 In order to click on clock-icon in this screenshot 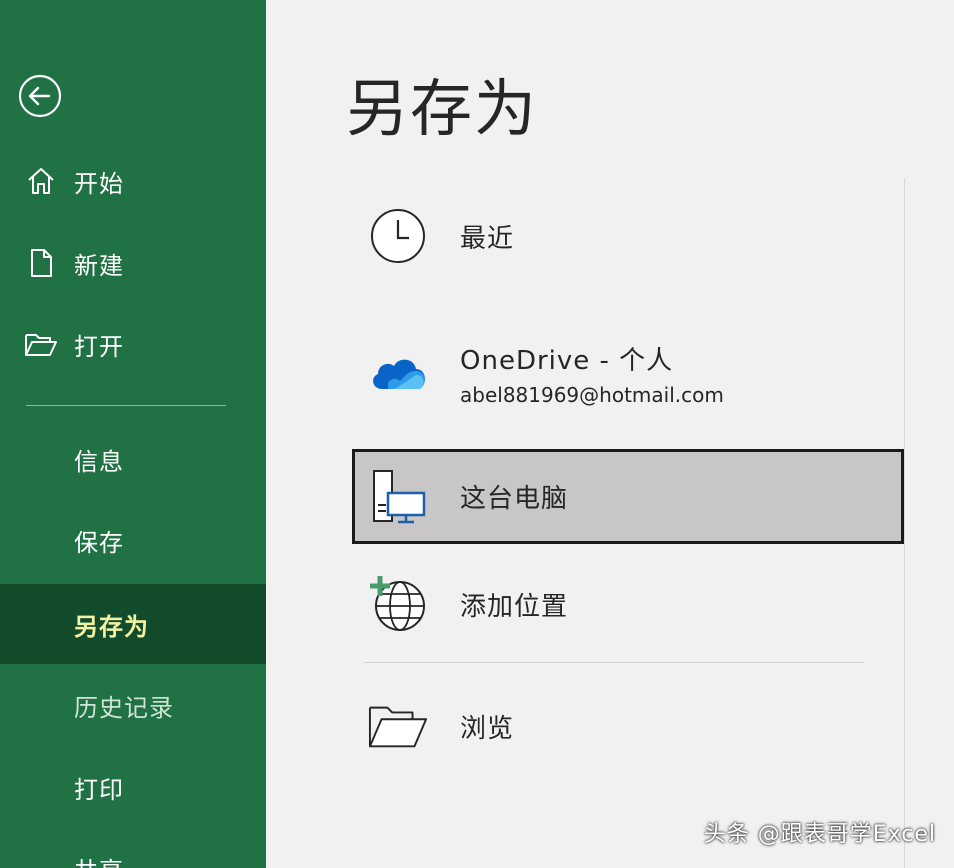, I will do `click(398, 236)`.